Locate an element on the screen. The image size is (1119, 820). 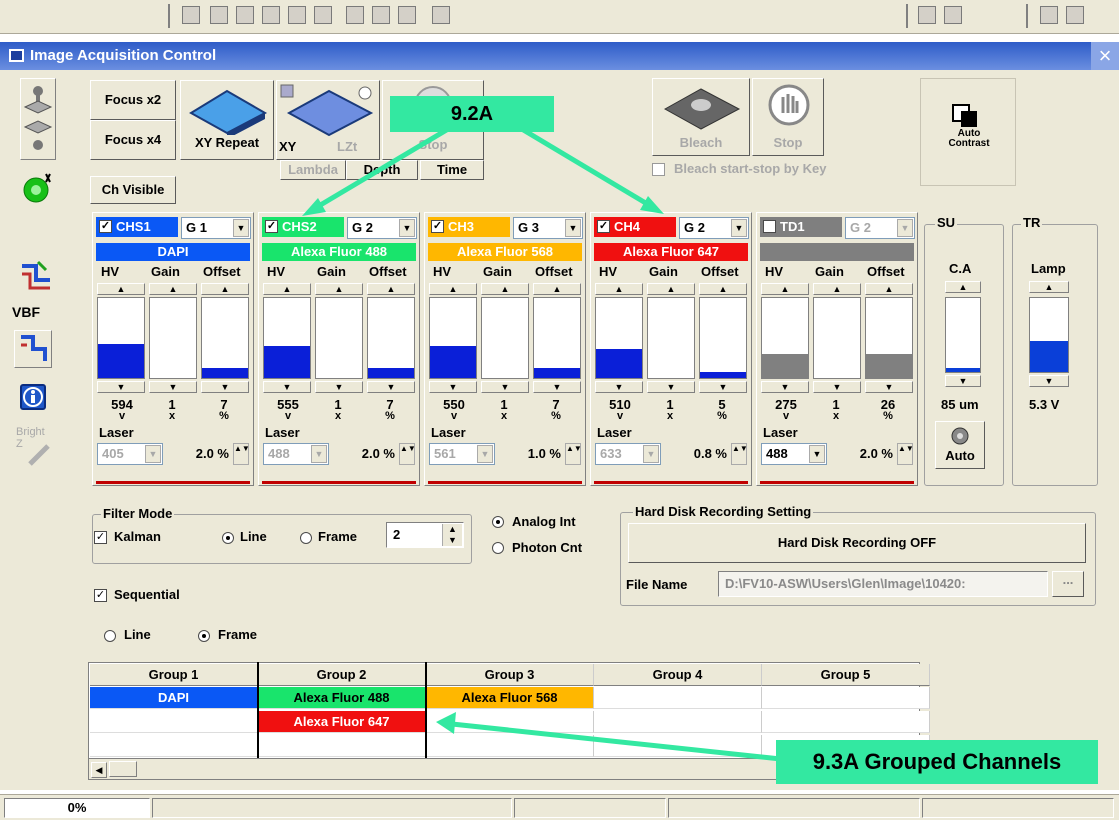
callout-9-3a: 9.3A Grouped Channels is located at coordinates (937, 762).